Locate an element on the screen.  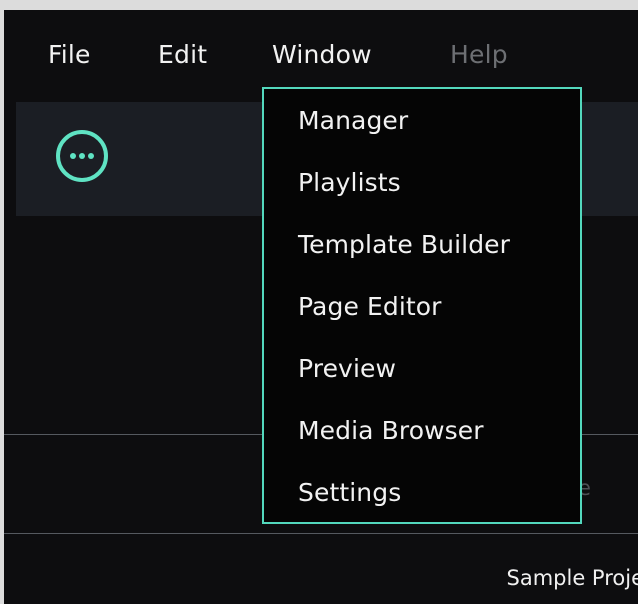
menu-help: Help is located at coordinates (479, 54).